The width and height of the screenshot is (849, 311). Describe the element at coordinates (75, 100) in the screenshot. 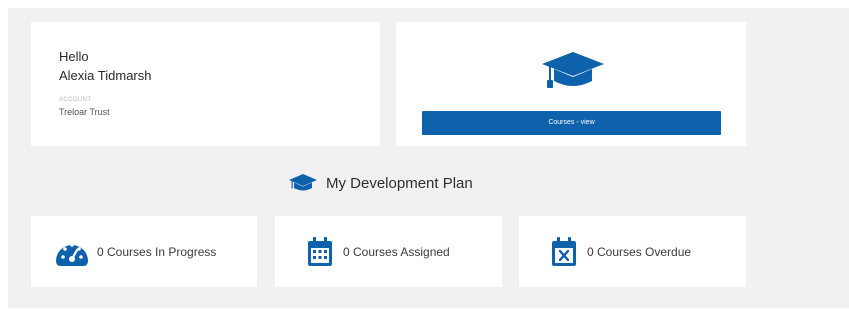

I see `account-label: ACCOUNT` at that location.